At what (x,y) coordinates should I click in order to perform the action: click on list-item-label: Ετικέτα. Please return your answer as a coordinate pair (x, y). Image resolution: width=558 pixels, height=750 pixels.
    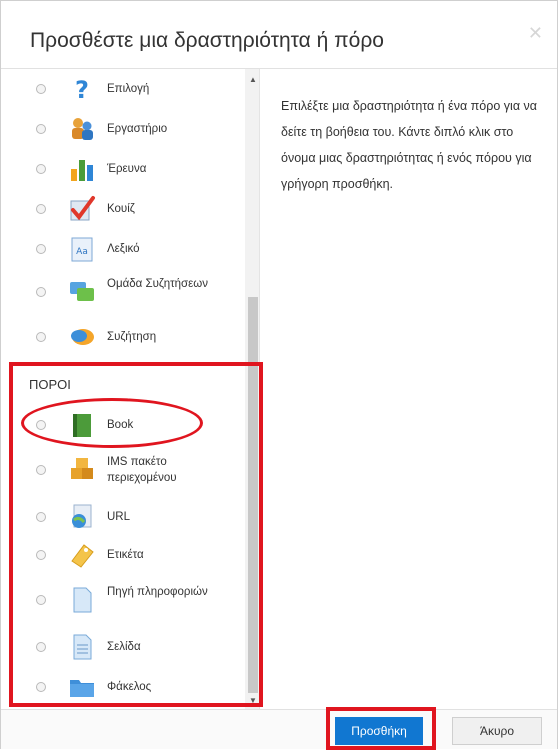
    Looking at the image, I should click on (123, 555).